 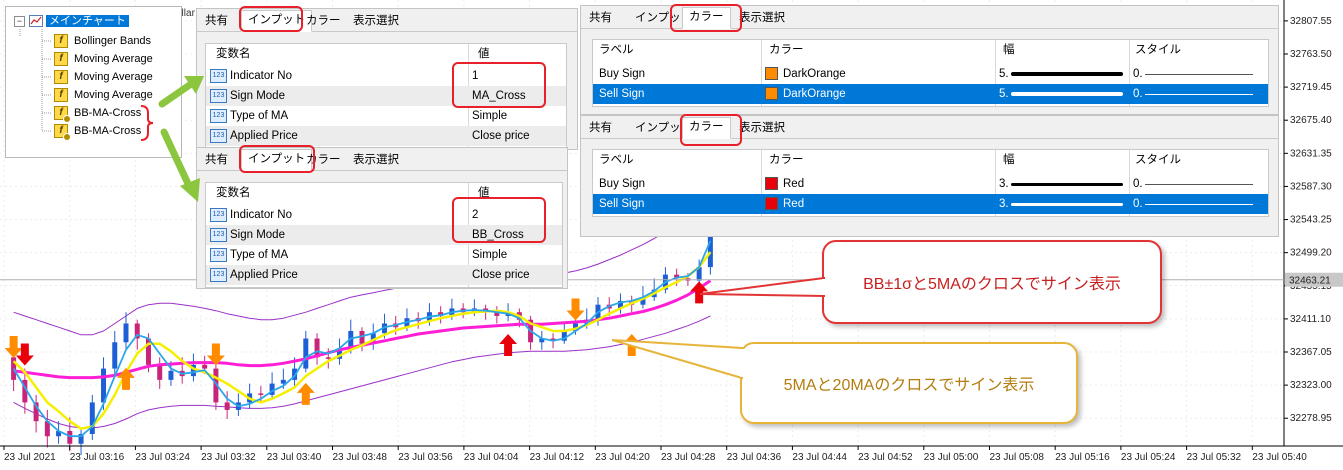 I want to click on tree-item-label: Moving Average, so click(x=113, y=95).